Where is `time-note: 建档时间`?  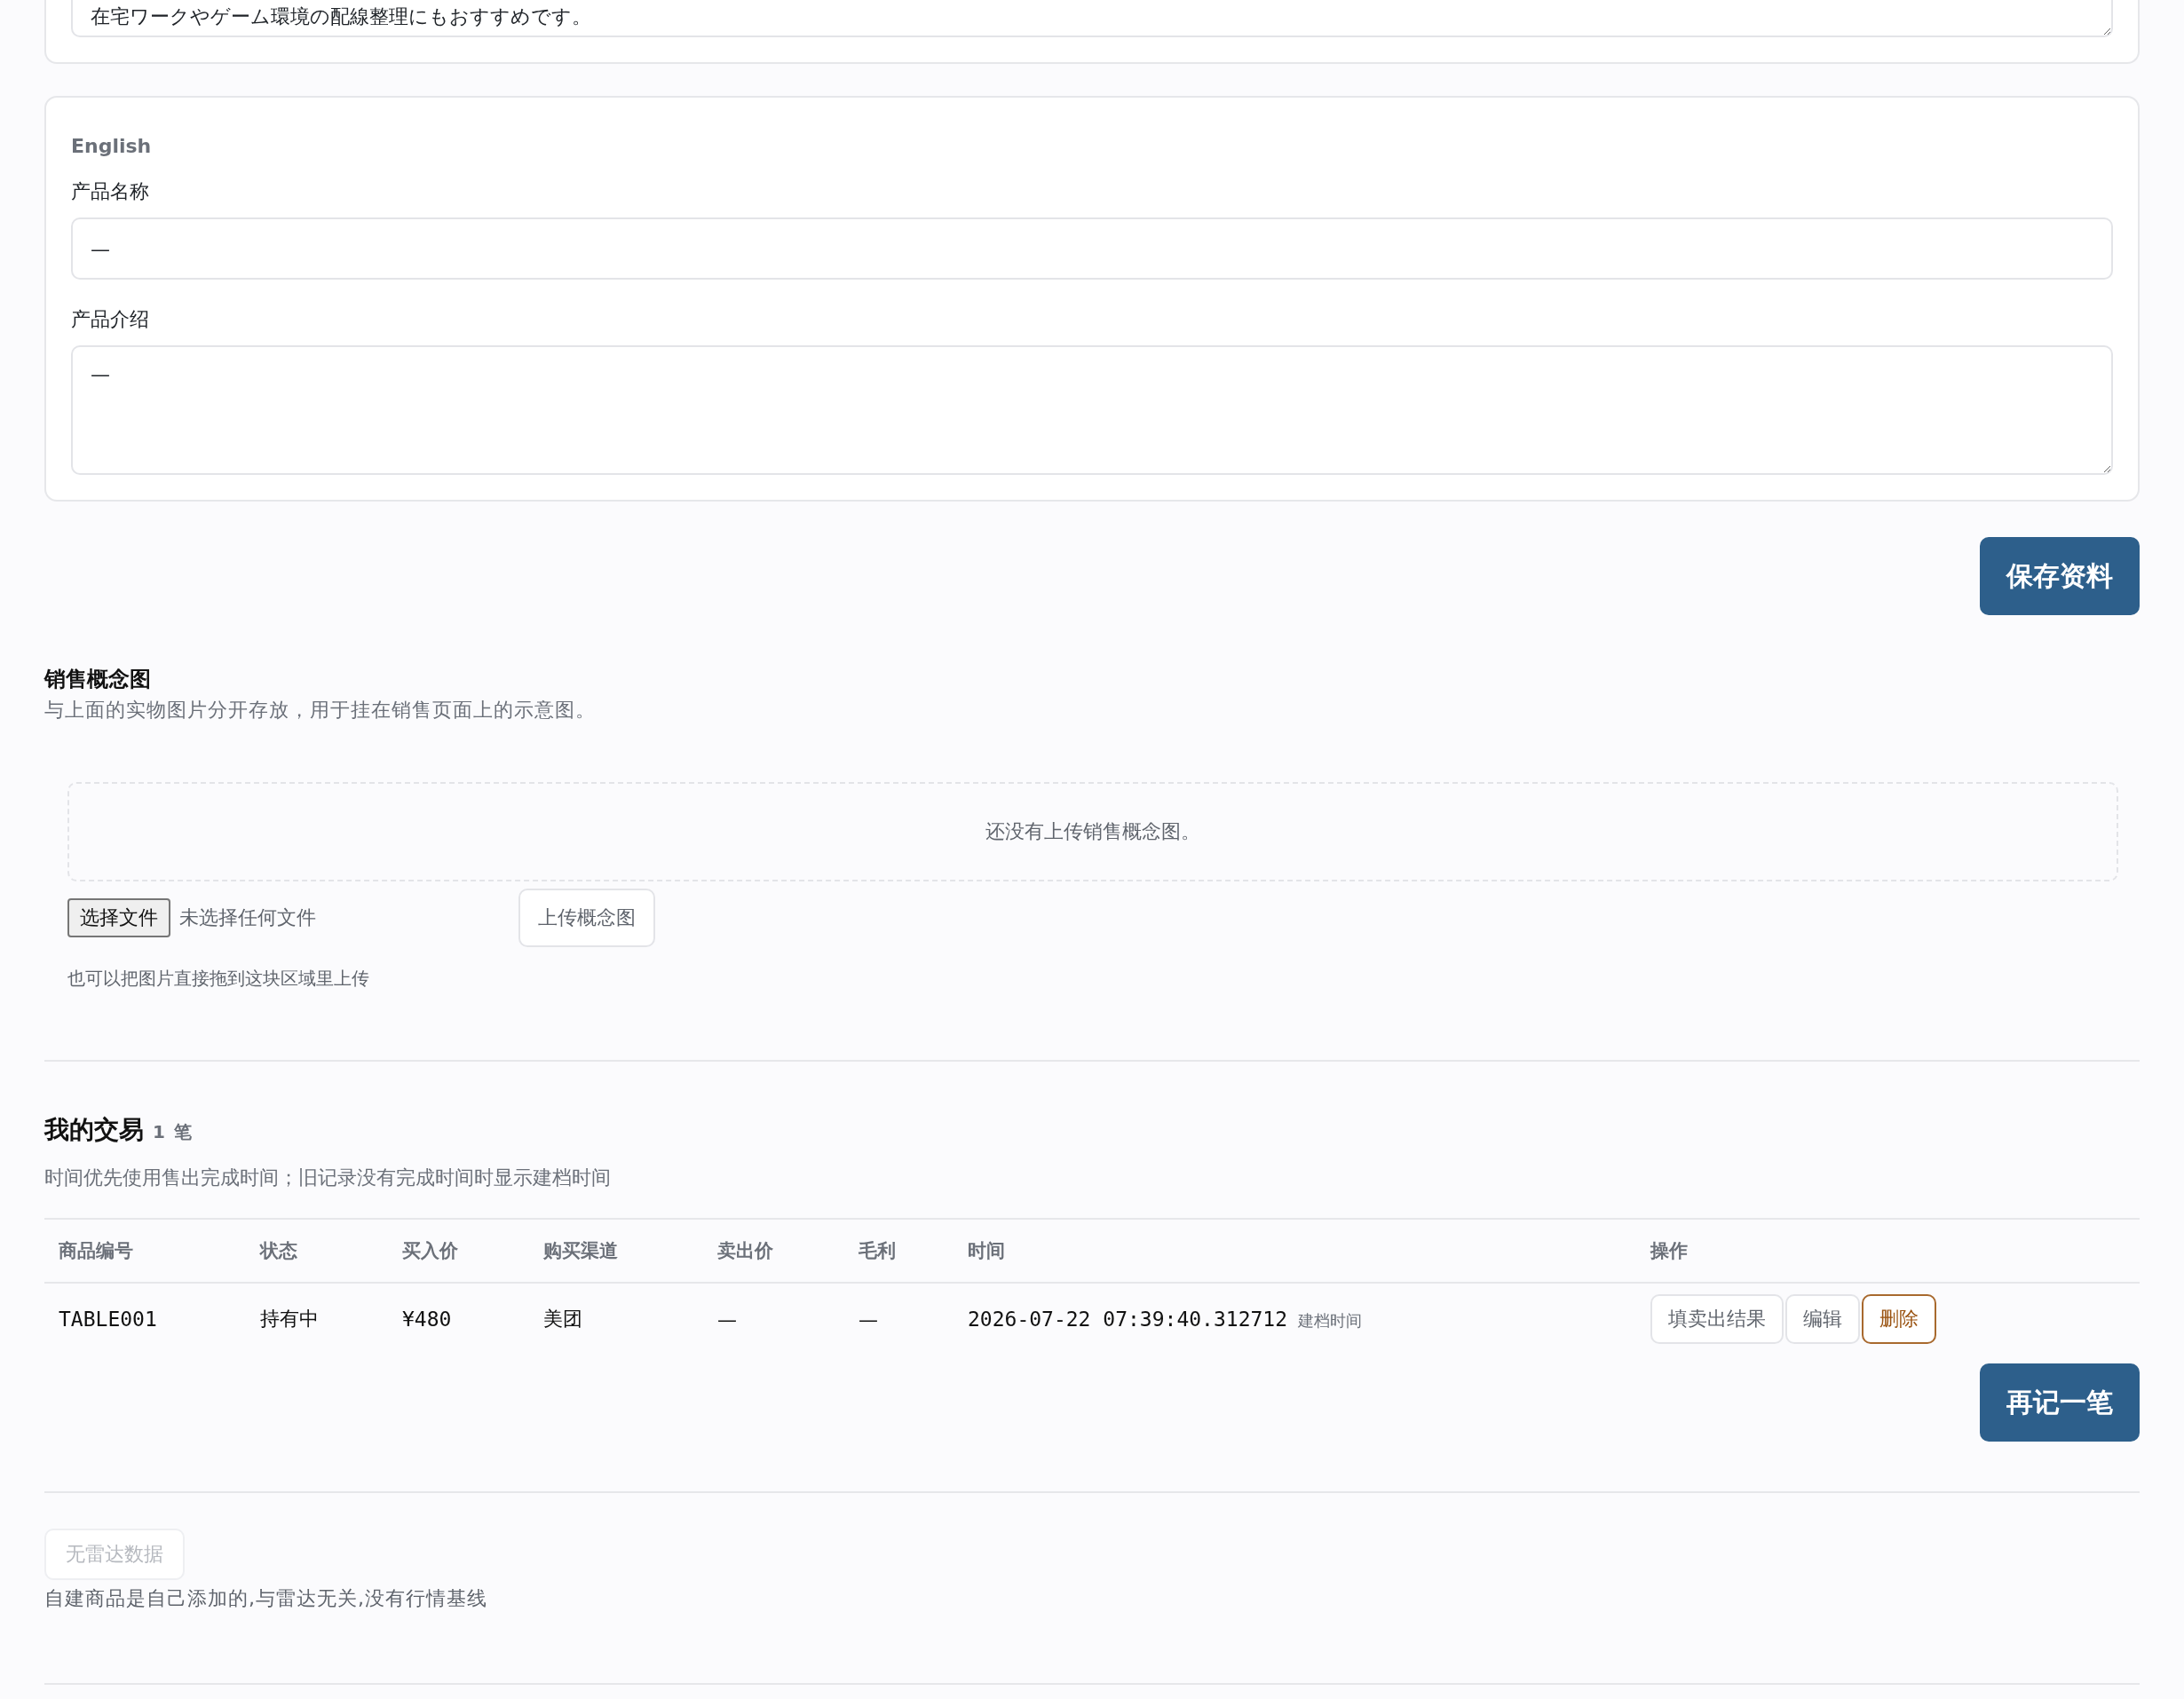 time-note: 建档时间 is located at coordinates (1330, 1320).